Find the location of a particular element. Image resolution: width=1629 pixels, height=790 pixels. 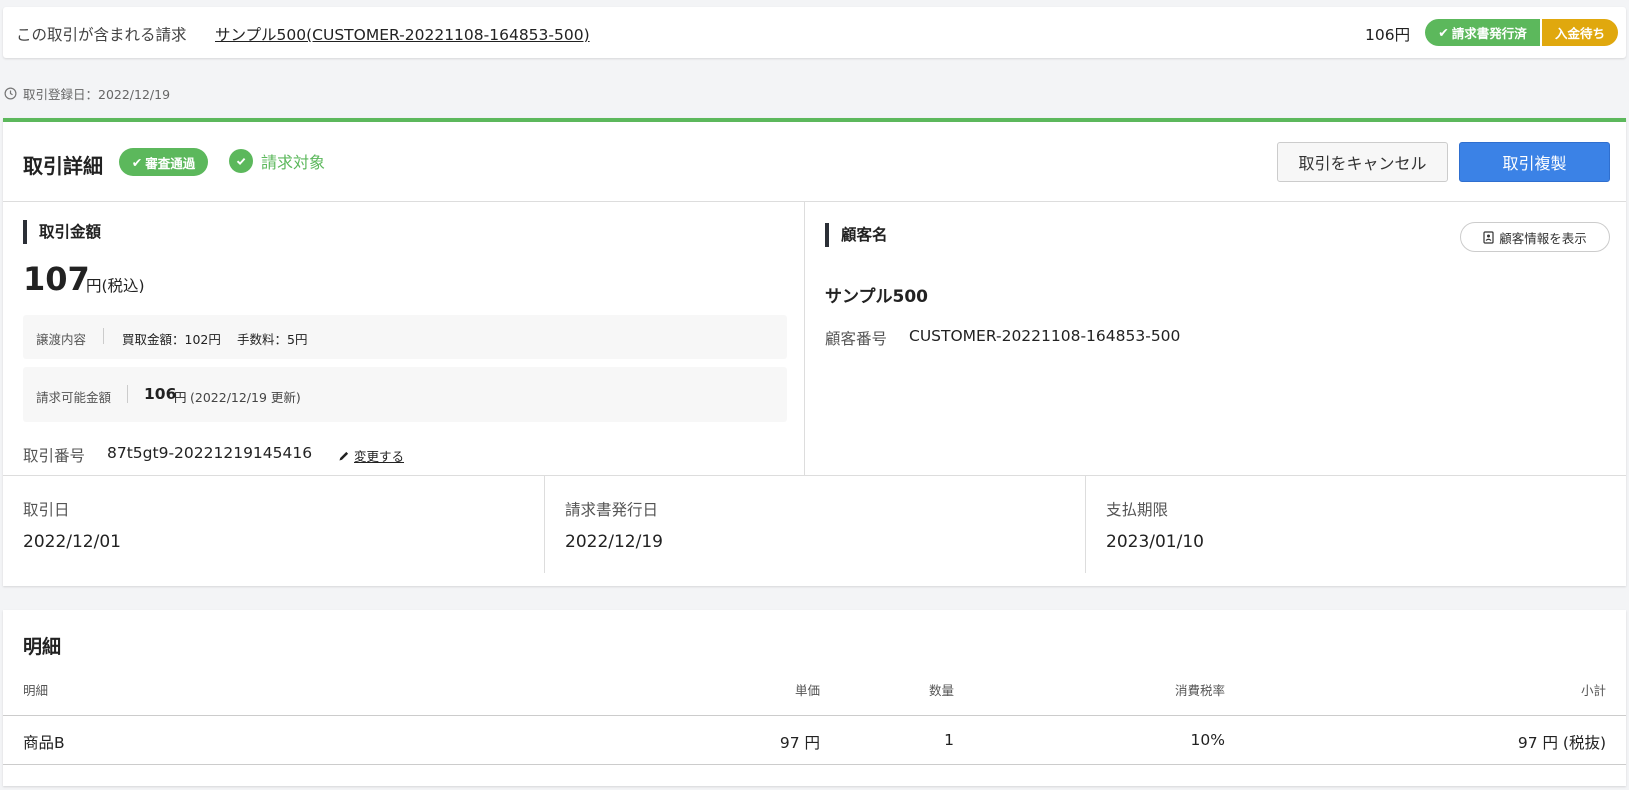

item-unit-price: 97 円 is located at coordinates (799, 743).